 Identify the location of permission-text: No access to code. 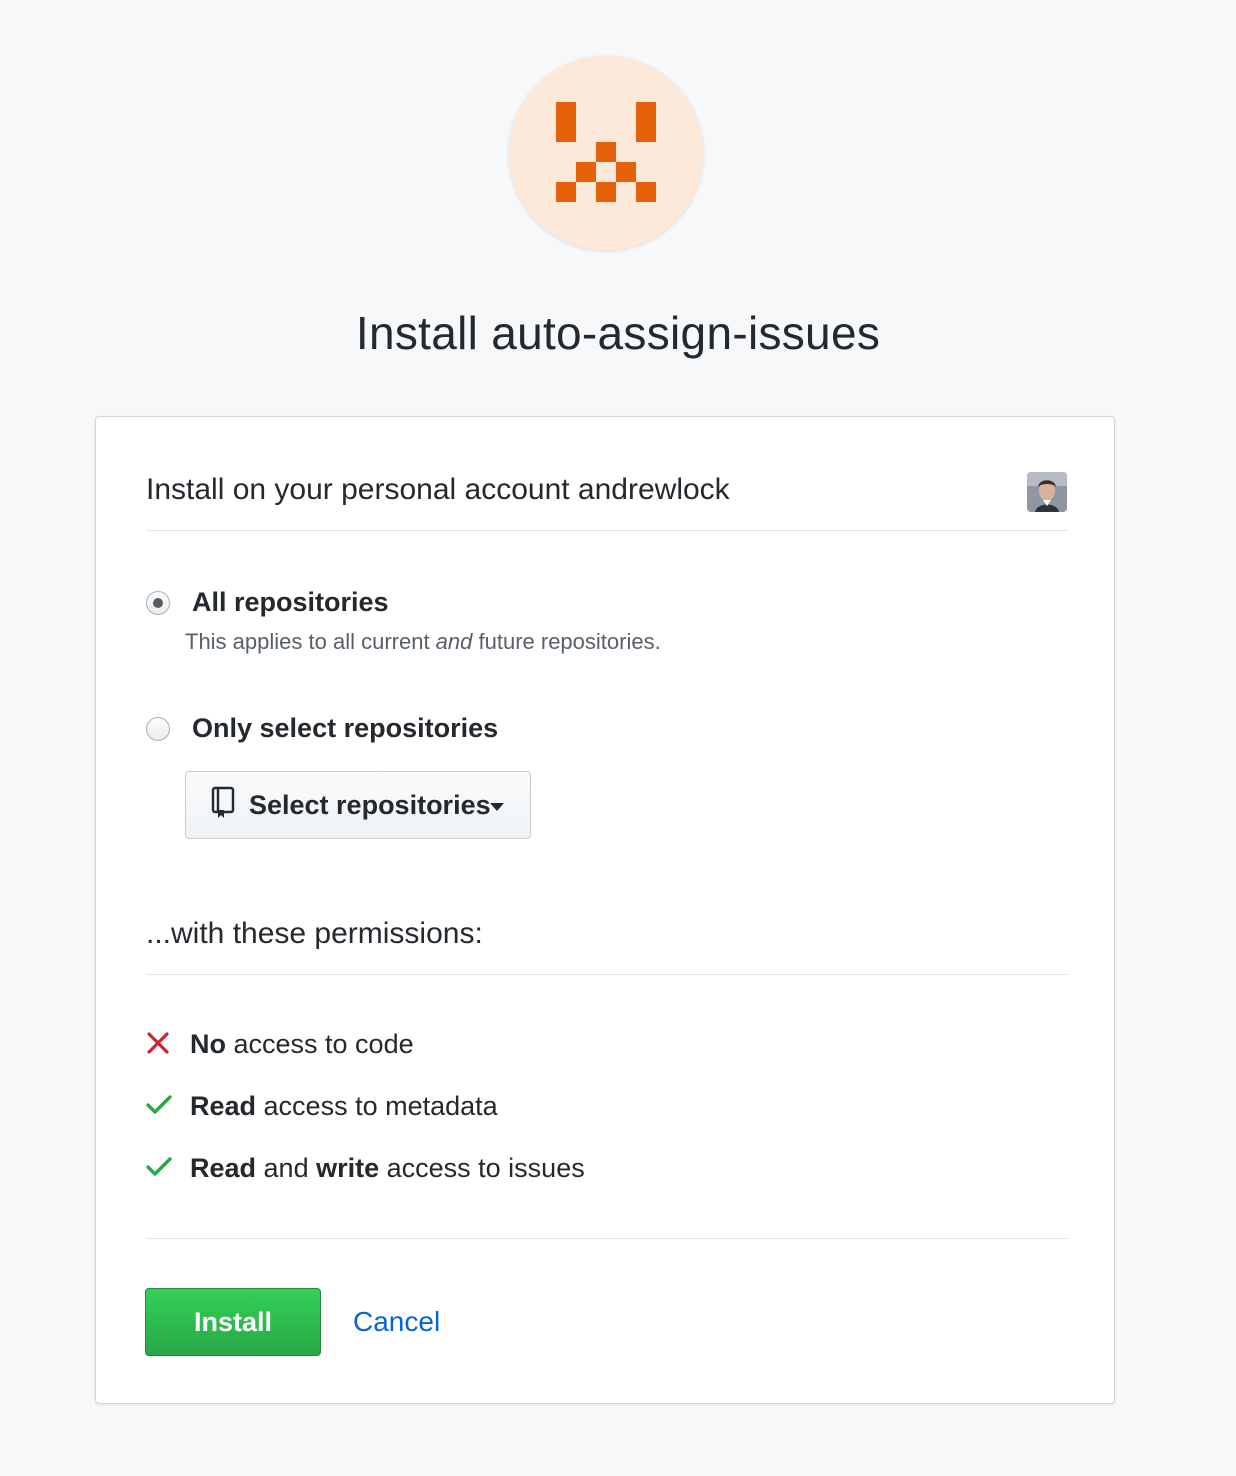
(302, 1044).